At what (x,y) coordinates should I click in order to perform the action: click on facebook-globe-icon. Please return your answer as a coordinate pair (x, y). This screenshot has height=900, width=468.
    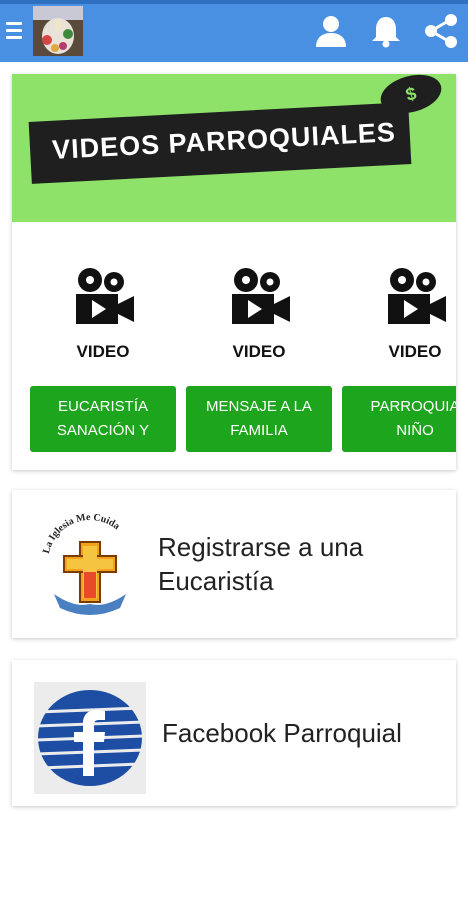
    Looking at the image, I should click on (90, 738).